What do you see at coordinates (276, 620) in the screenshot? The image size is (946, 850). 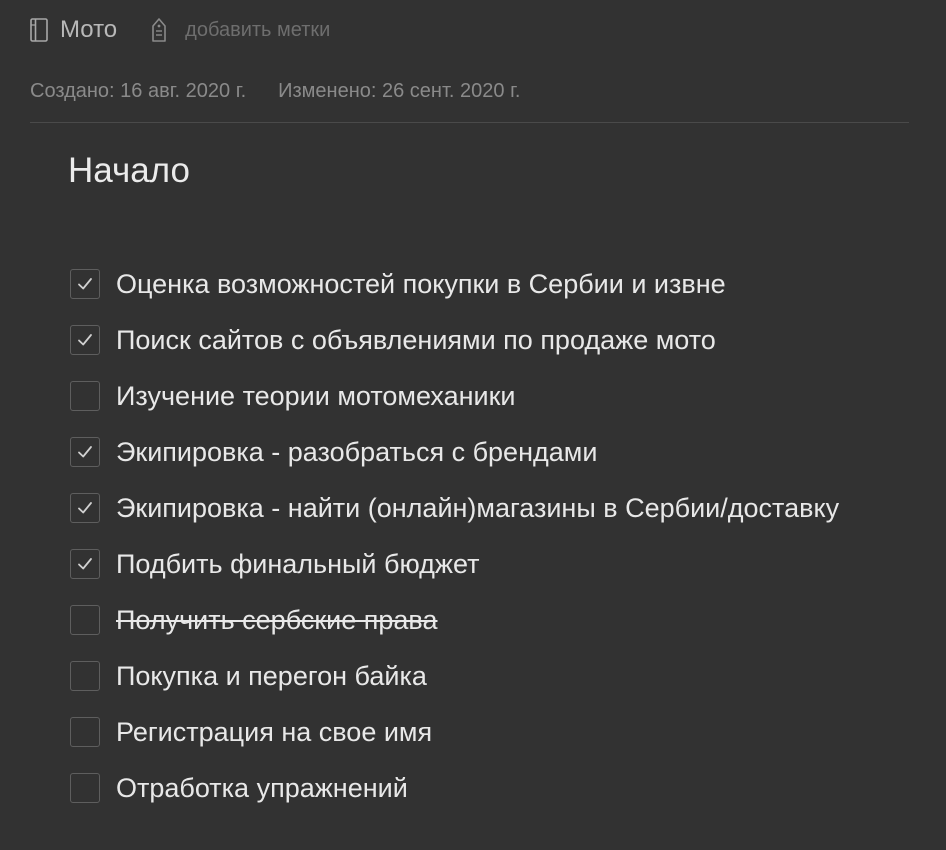 I see `checklist-item-text: Получить сербские права` at bounding box center [276, 620].